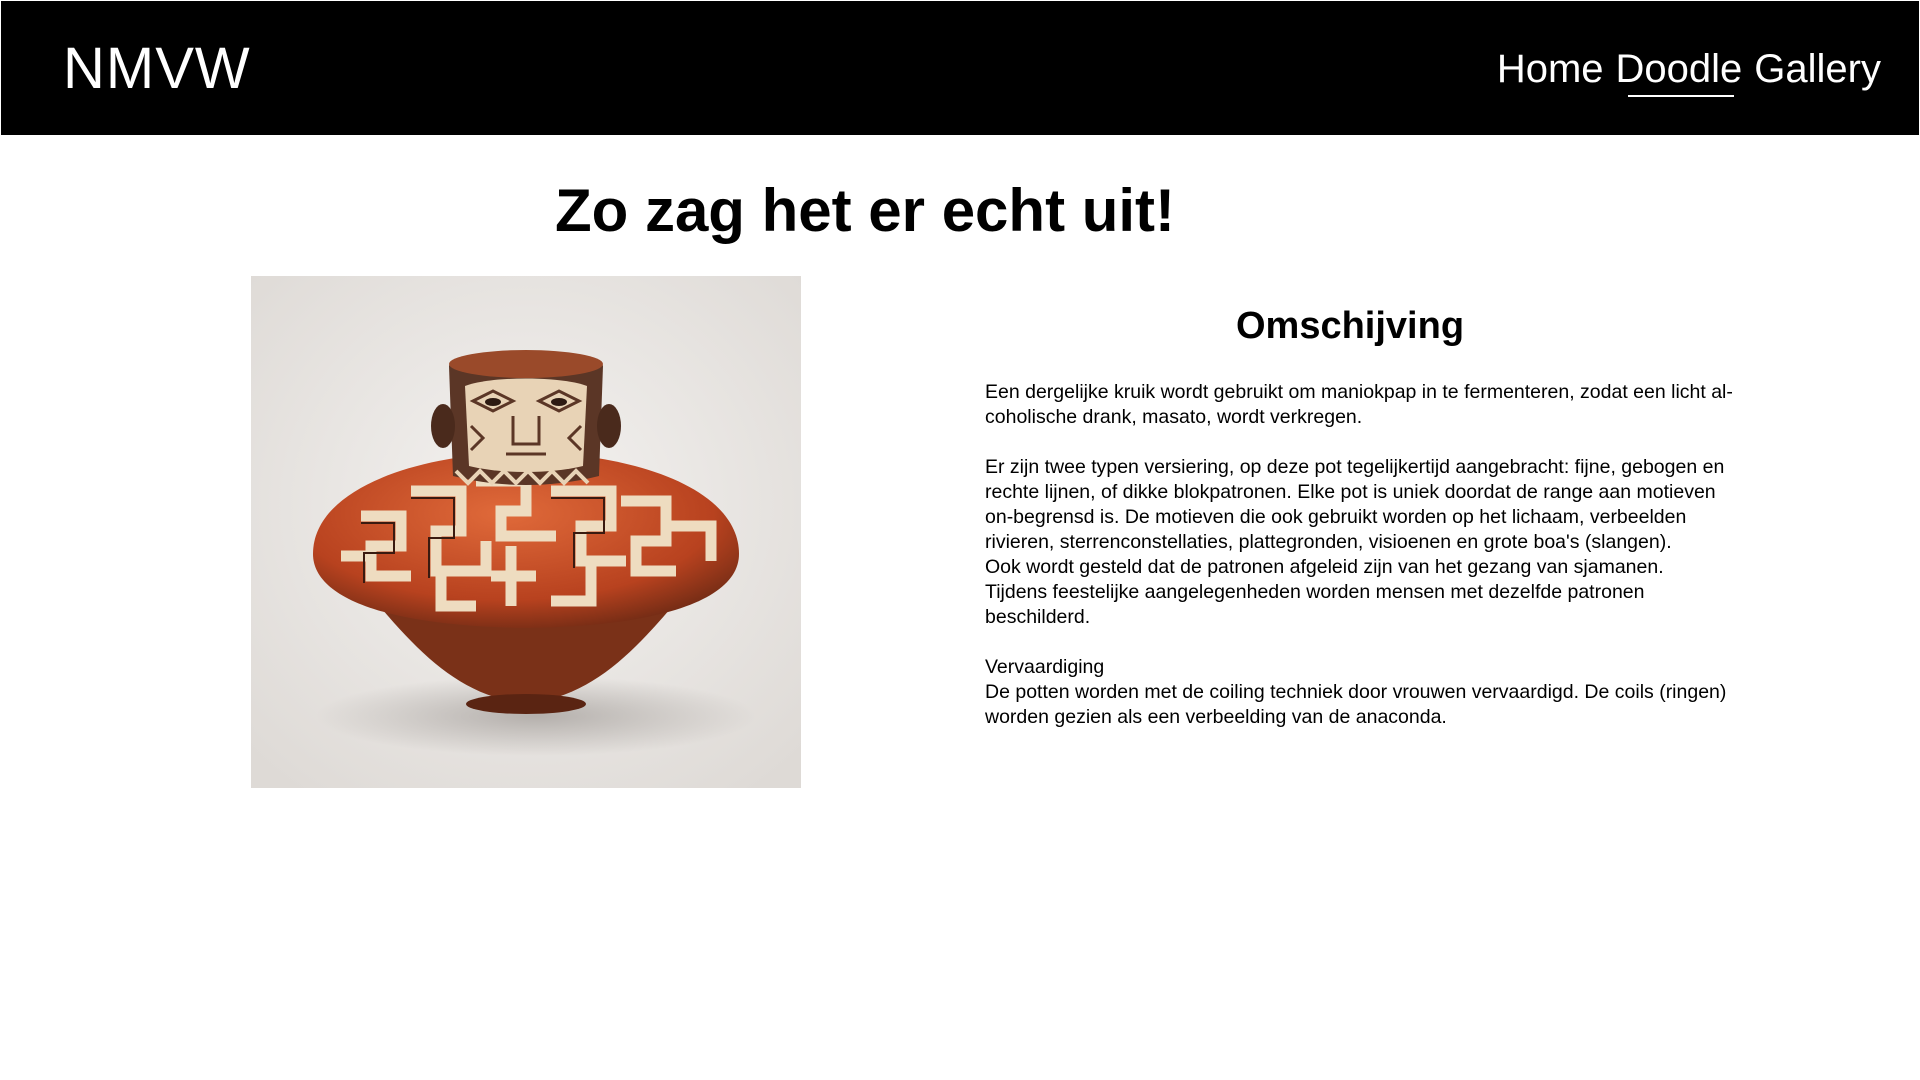 This screenshot has height=1080, width=1920. What do you see at coordinates (157, 68) in the screenshot?
I see `site-logo: NMVW` at bounding box center [157, 68].